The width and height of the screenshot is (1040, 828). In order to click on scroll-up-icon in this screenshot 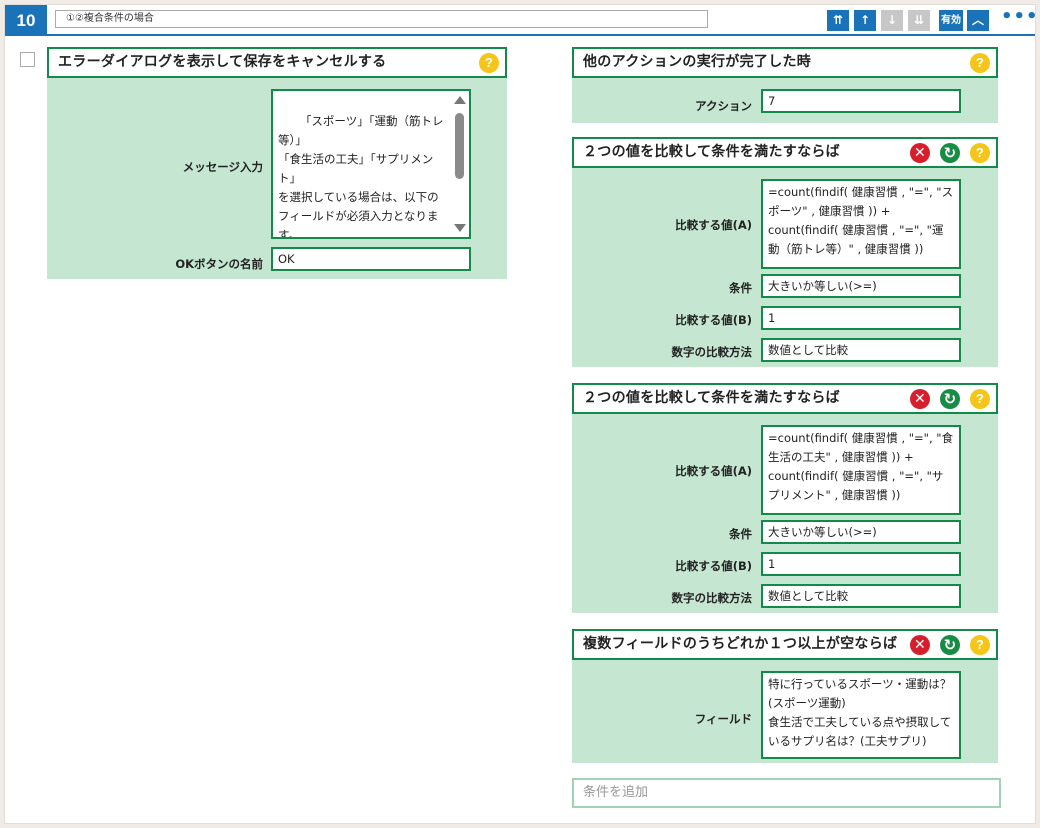, I will do `click(460, 100)`.